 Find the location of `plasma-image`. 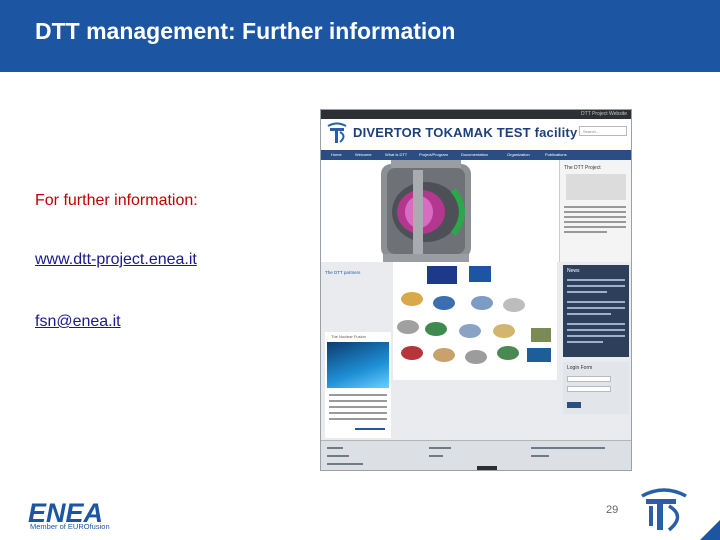

plasma-image is located at coordinates (358, 365).